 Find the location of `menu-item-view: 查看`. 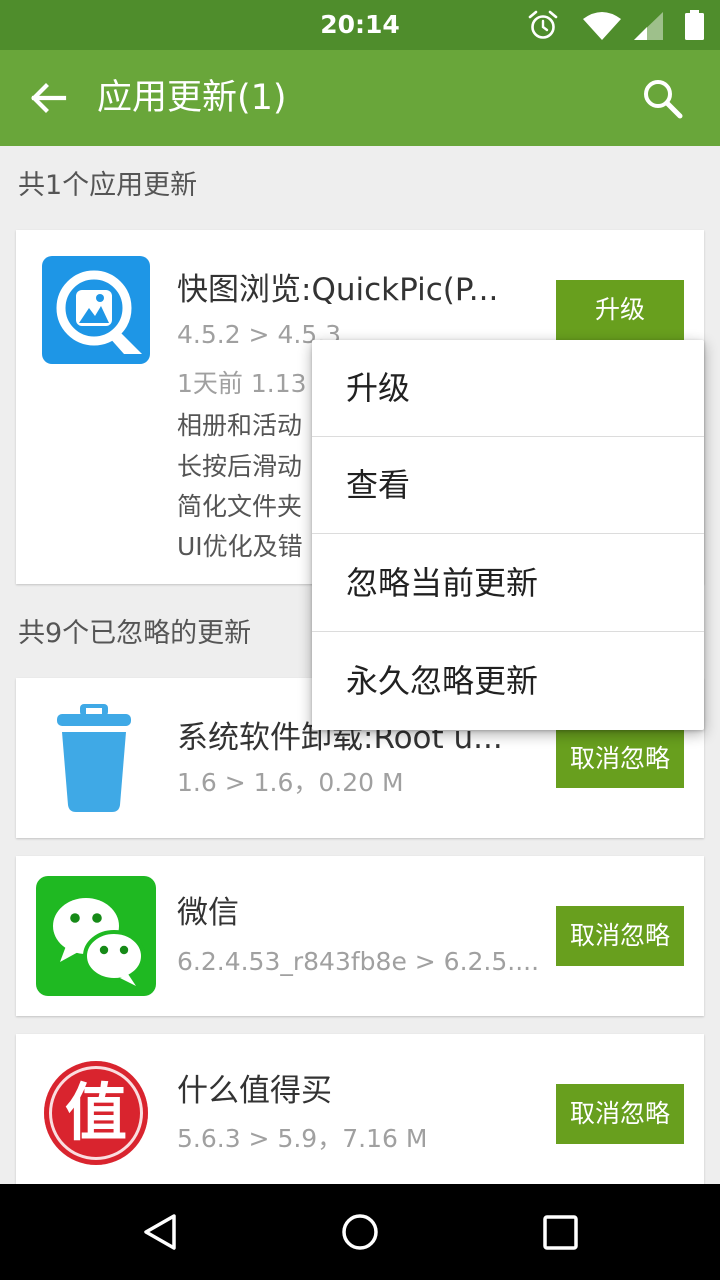

menu-item-view: 查看 is located at coordinates (508, 485).